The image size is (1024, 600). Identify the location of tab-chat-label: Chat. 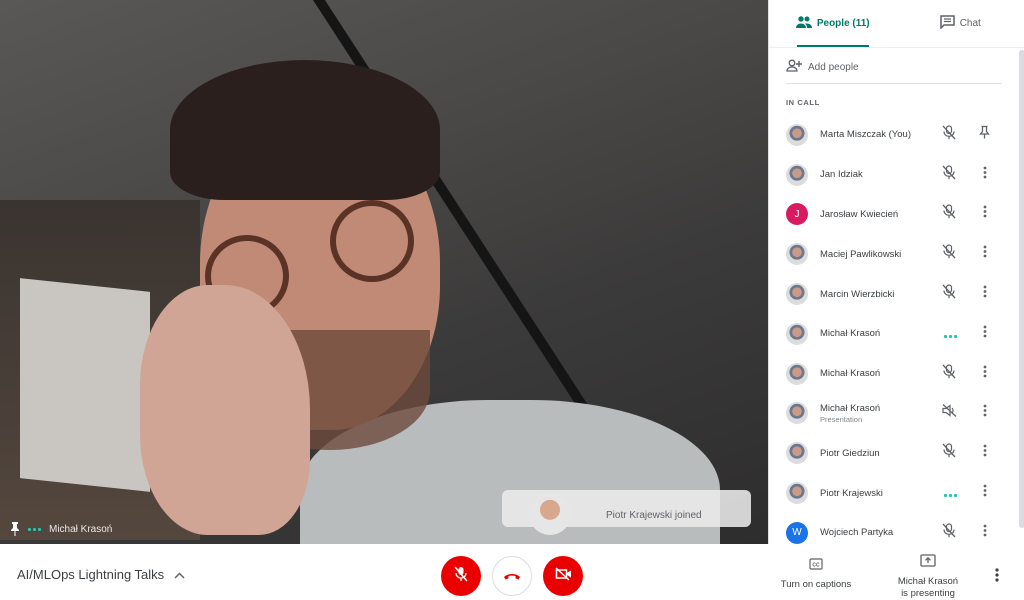
(970, 23).